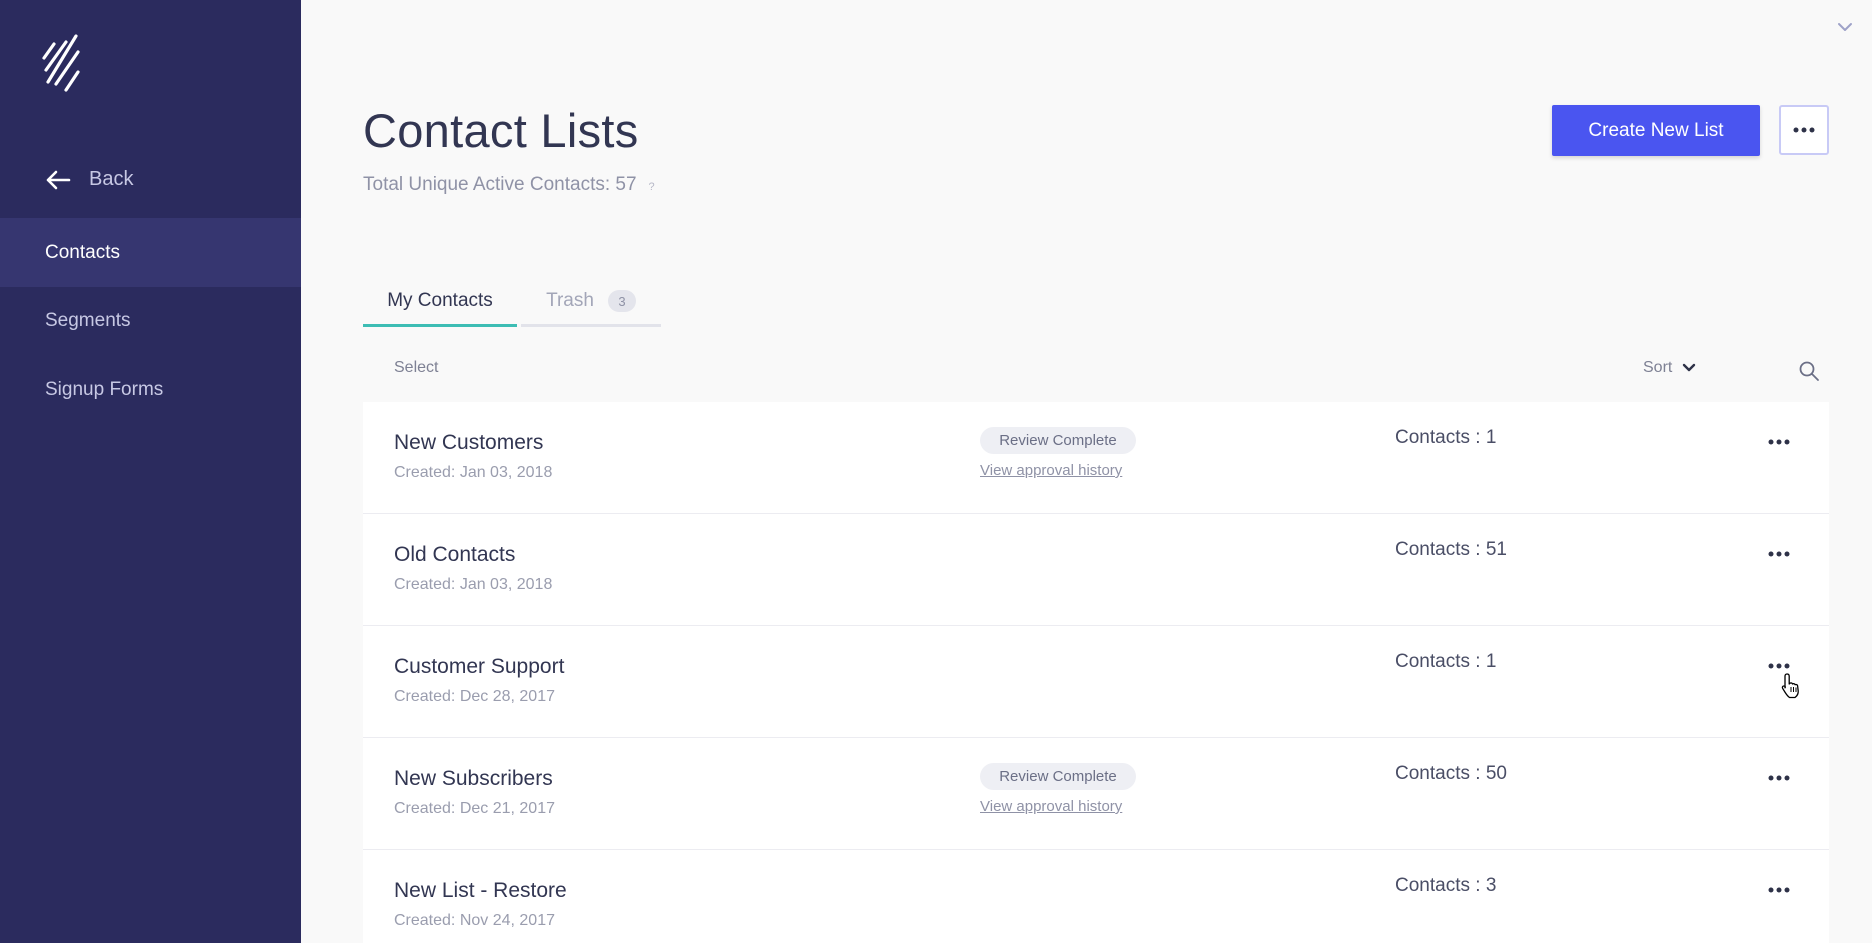 The height and width of the screenshot is (943, 1872). I want to click on page-more-button, so click(1804, 130).